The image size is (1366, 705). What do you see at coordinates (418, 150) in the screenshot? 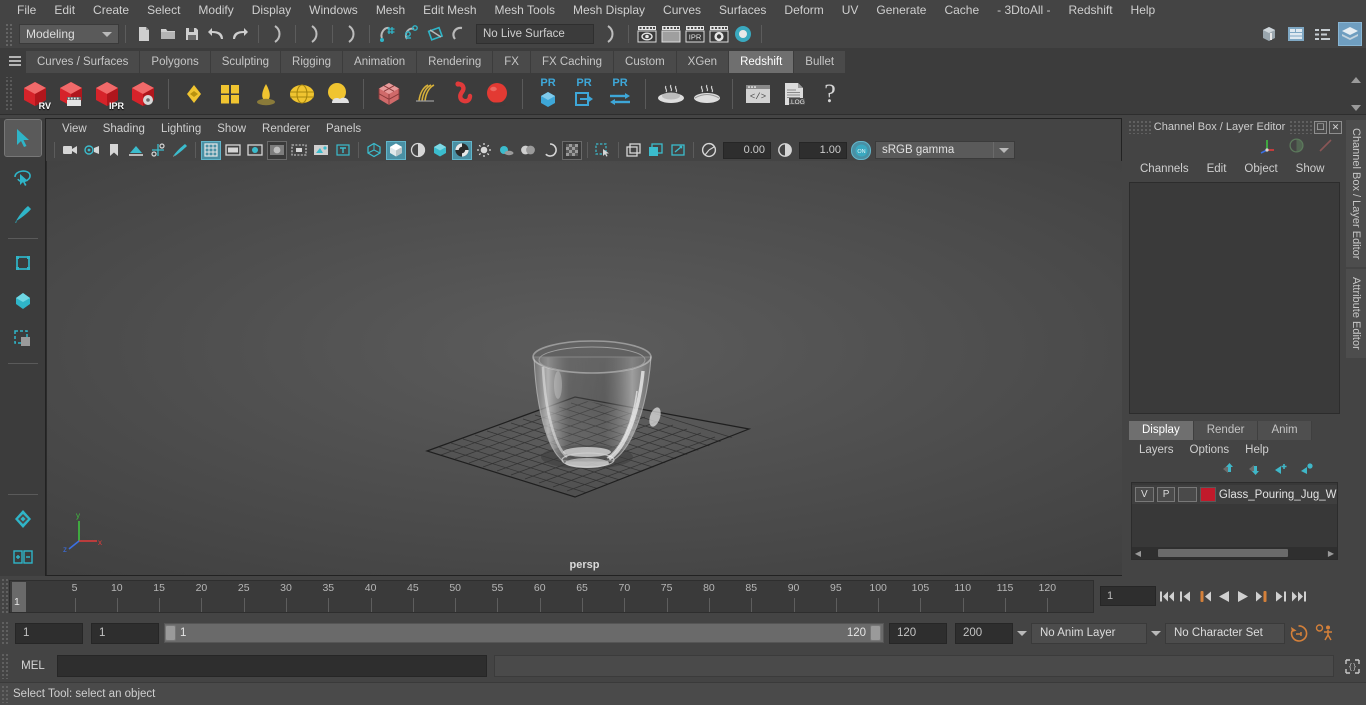
I see `shaded-wireframe-icon` at bounding box center [418, 150].